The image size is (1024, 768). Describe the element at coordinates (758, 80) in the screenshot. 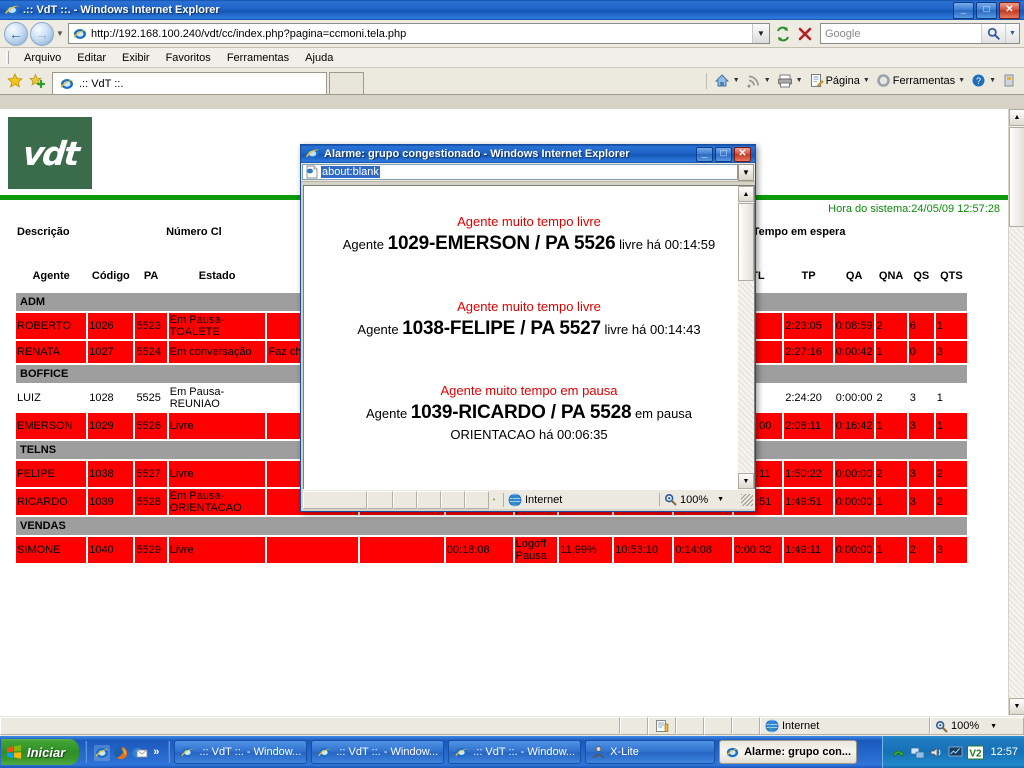

I see `feeds-button: ▼` at that location.